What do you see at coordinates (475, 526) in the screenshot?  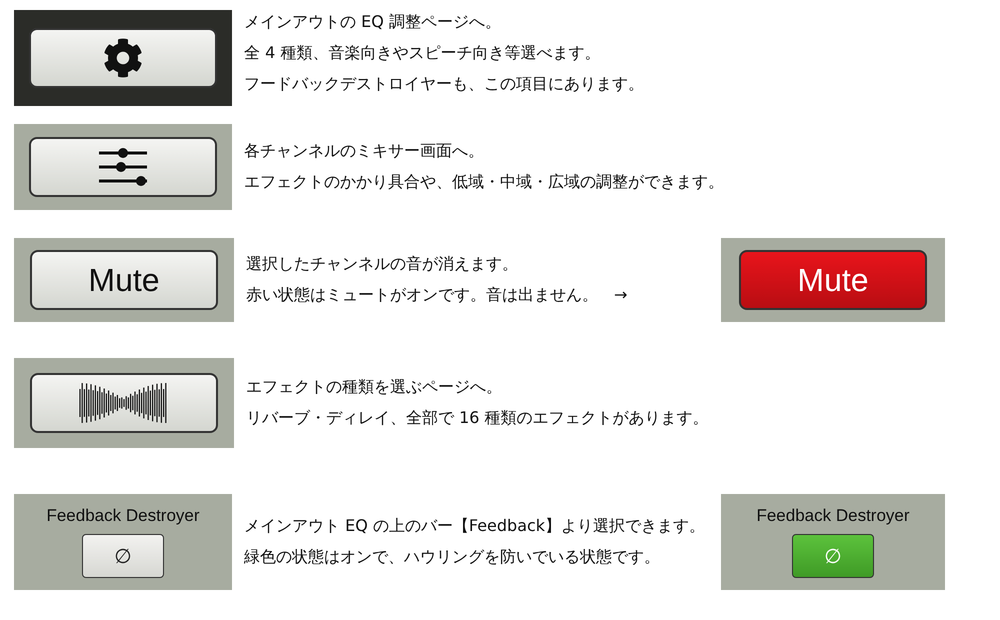 I see `description-text: メインアウト EQ の上のバー【Feedback】より選択できます。` at bounding box center [475, 526].